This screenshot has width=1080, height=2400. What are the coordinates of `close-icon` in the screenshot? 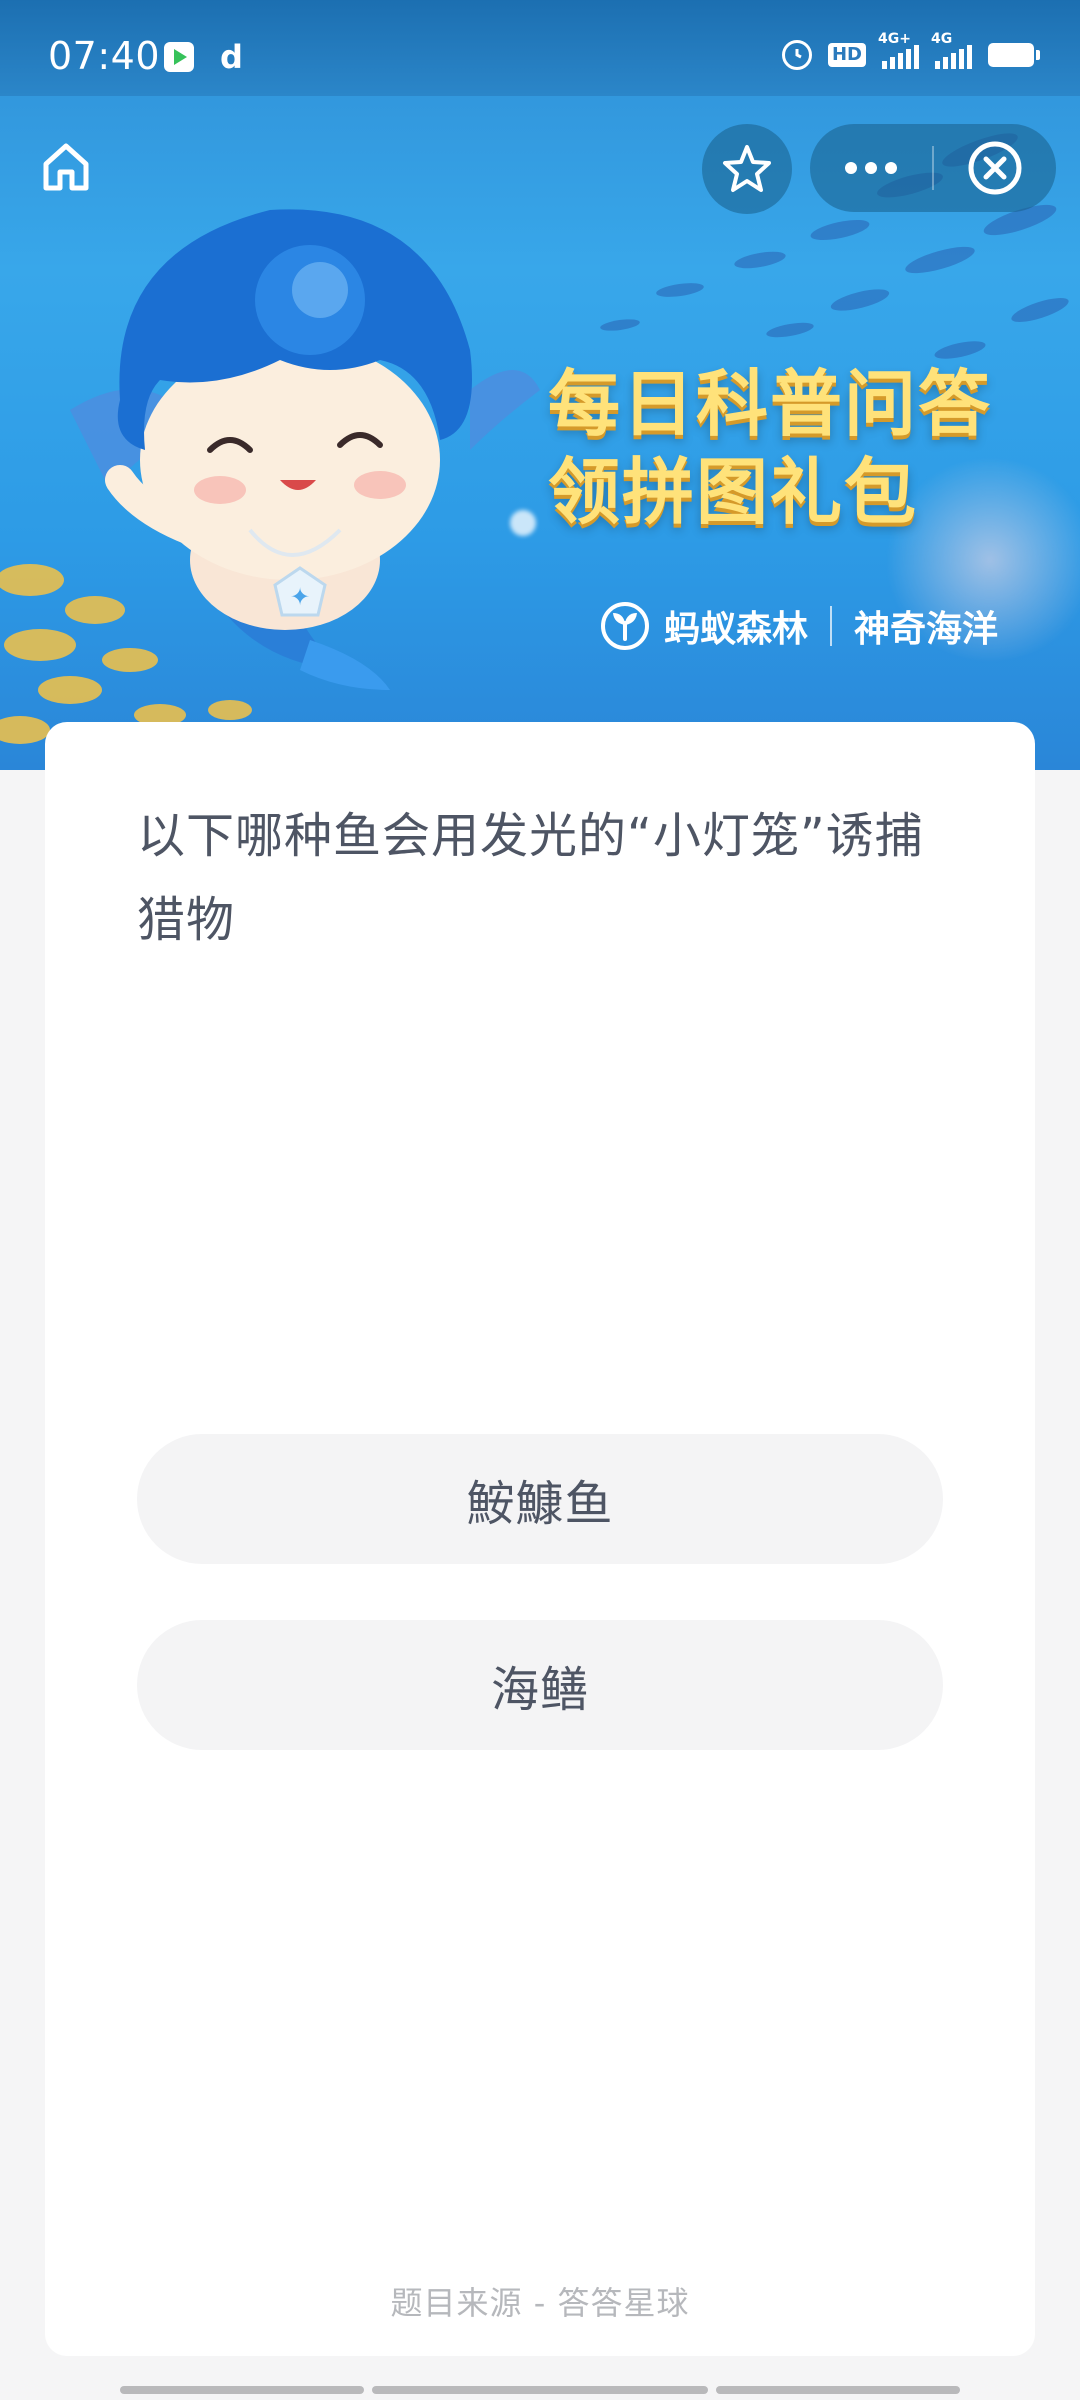 It's located at (995, 168).